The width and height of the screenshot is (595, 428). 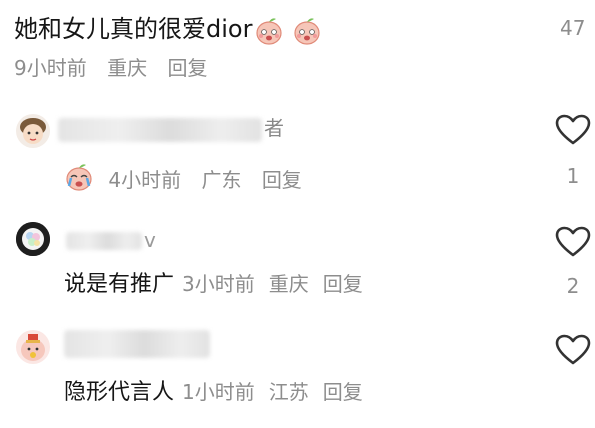 What do you see at coordinates (288, 30) in the screenshot?
I see `peach-face-emoji-icon` at bounding box center [288, 30].